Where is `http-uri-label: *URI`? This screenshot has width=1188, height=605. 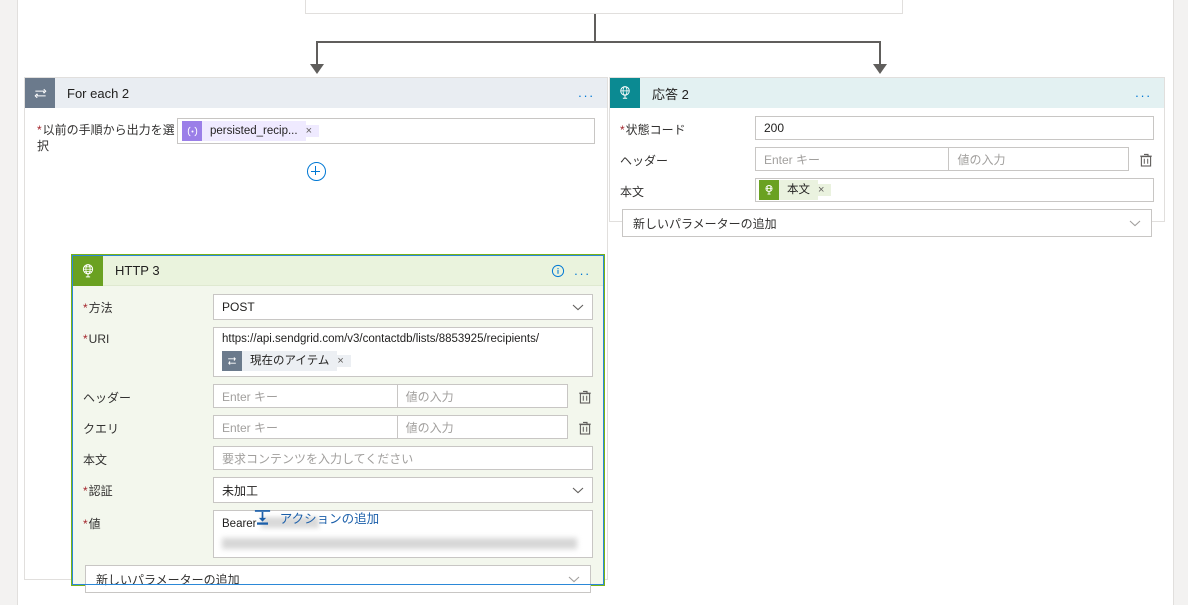 http-uri-label: *URI is located at coordinates (96, 339).